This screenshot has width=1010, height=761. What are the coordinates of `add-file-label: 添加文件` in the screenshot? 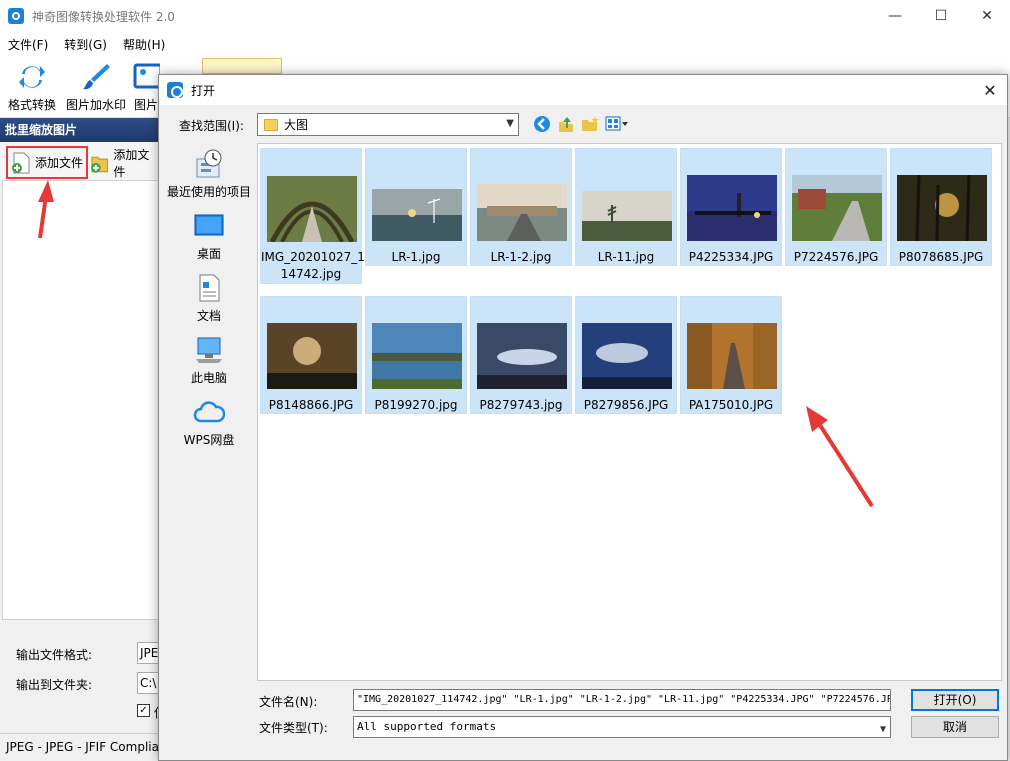 It's located at (59, 163).